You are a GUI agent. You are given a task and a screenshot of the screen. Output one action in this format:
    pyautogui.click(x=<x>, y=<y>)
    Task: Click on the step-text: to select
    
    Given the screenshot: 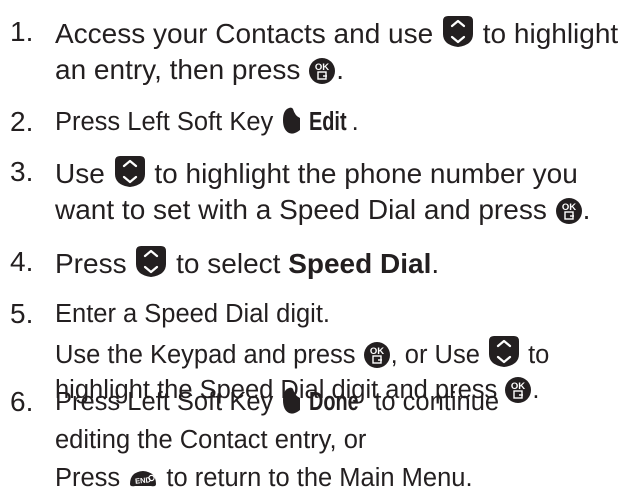 What is the action you would take?
    pyautogui.click(x=228, y=263)
    